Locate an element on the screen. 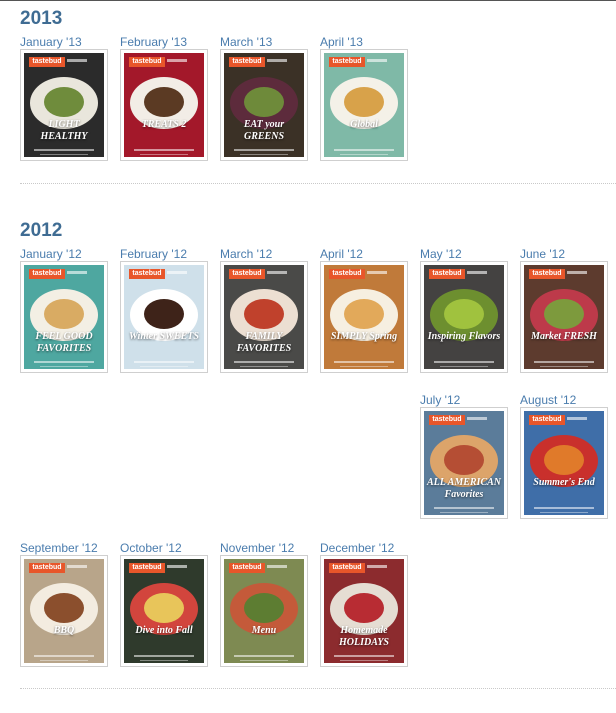 This screenshot has width=616, height=713. cover-thumbnail: tastebud Global is located at coordinates (364, 105).